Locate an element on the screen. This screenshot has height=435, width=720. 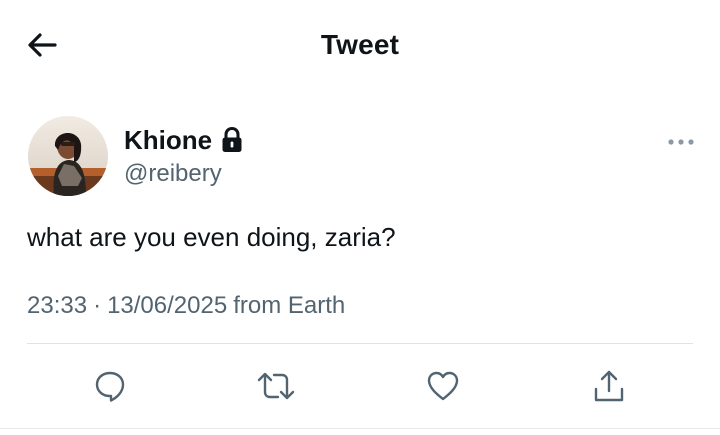
reply-button is located at coordinates (110, 386).